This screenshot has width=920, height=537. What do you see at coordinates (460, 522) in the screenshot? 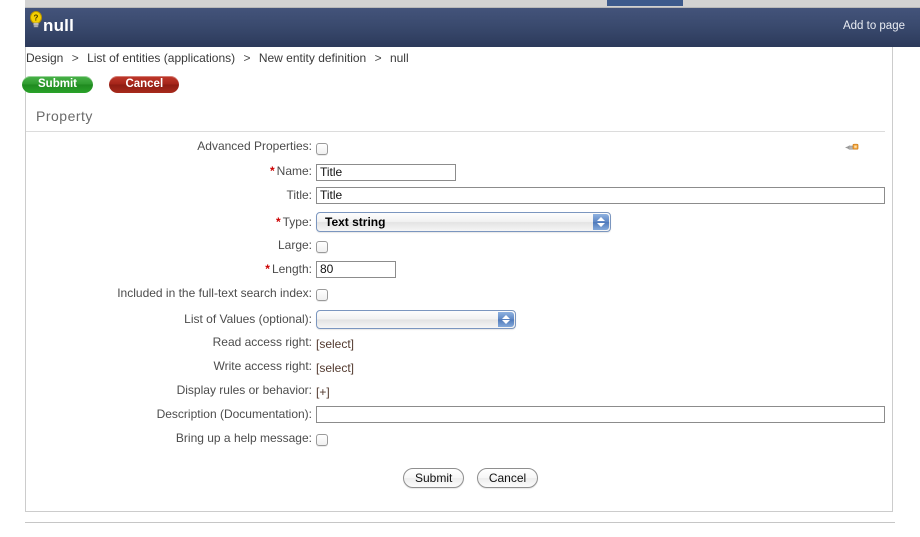
I see `page-bottom-rule` at bounding box center [460, 522].